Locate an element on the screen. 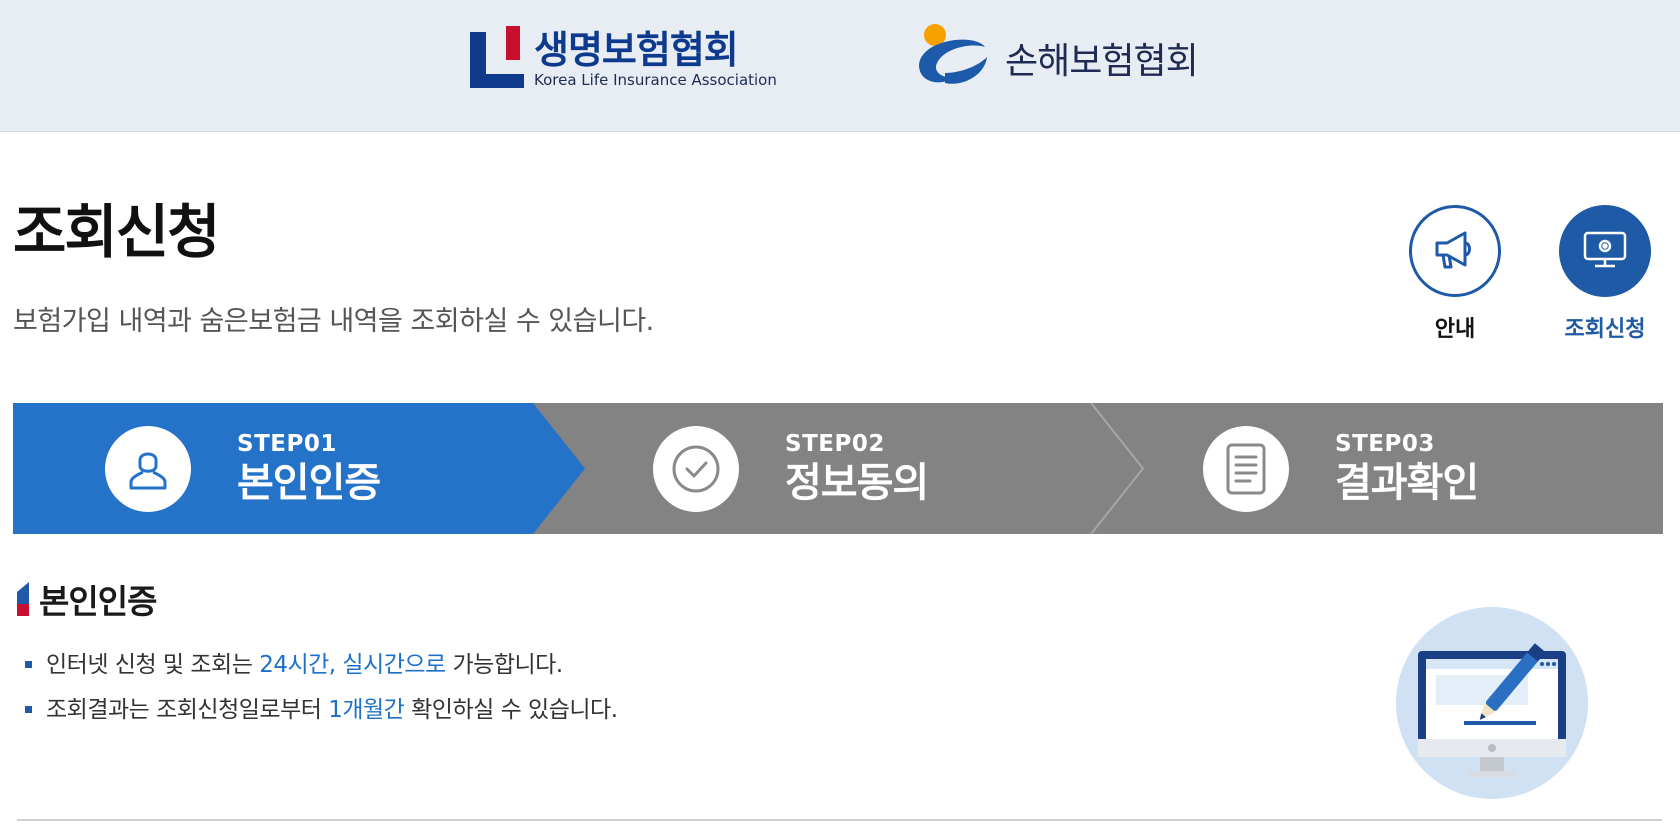 Image resolution: width=1680 pixels, height=824 pixels. note-text: 조회결과는 조회신청일로부터 is located at coordinates (187, 710).